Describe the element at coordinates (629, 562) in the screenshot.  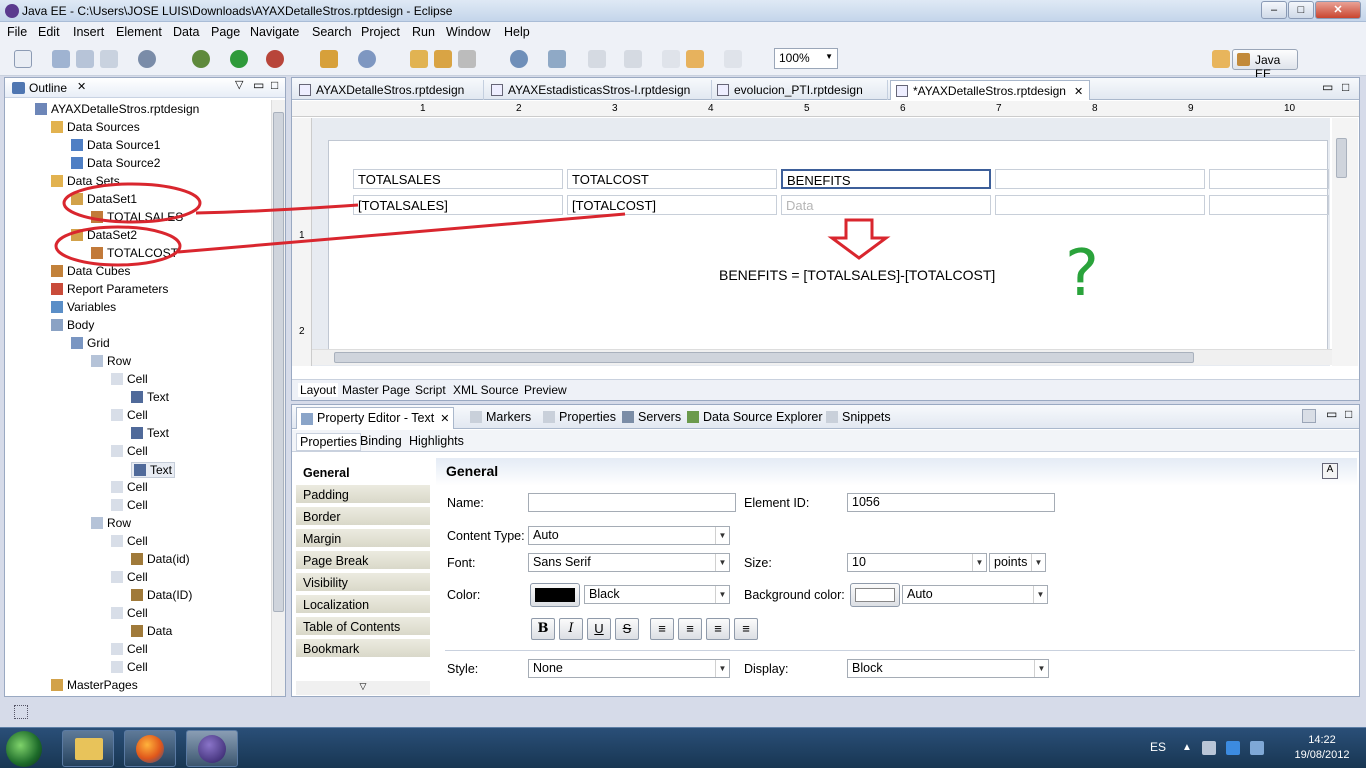
I see `font-select: Sans Serif ▼` at that location.